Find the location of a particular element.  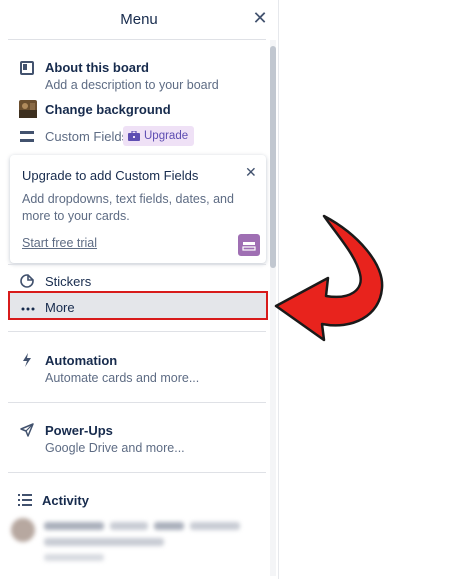

lightning-icon is located at coordinates (30, 361).